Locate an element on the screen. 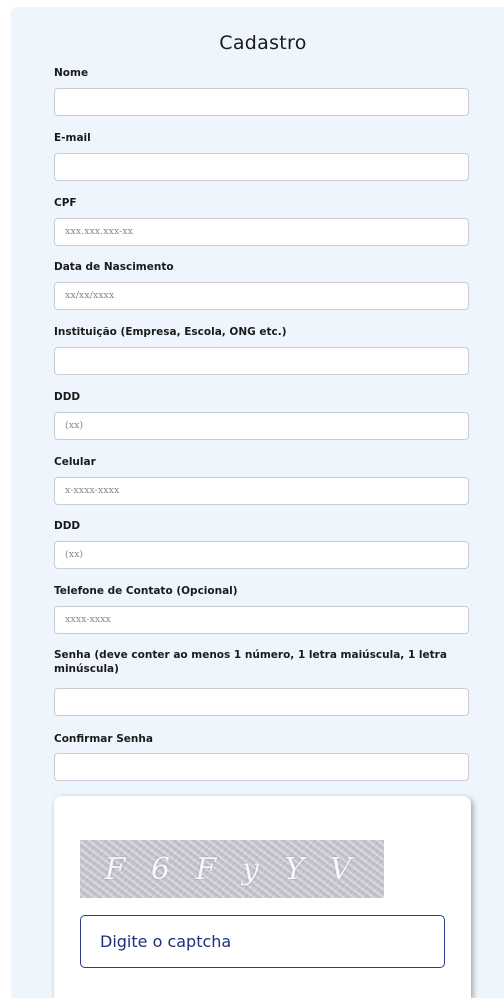 Image resolution: width=504 pixels, height=998 pixels. captcha-image: F 6 F y Y V is located at coordinates (232, 869).